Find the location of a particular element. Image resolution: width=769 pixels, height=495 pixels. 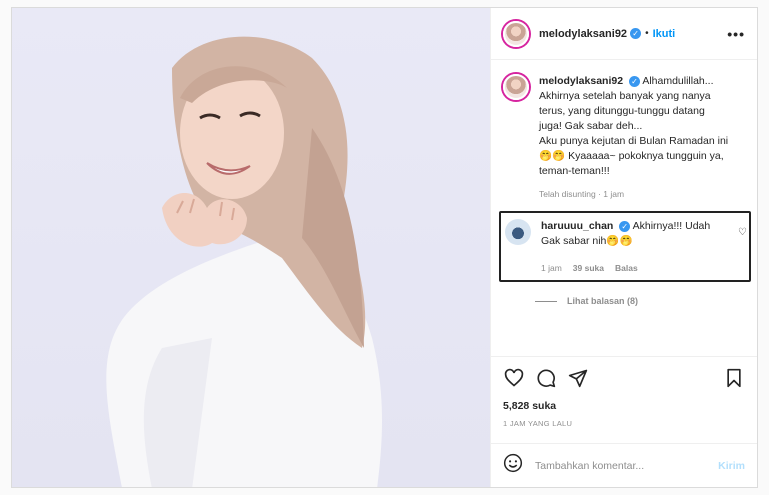

emoji-icon is located at coordinates (513, 465).